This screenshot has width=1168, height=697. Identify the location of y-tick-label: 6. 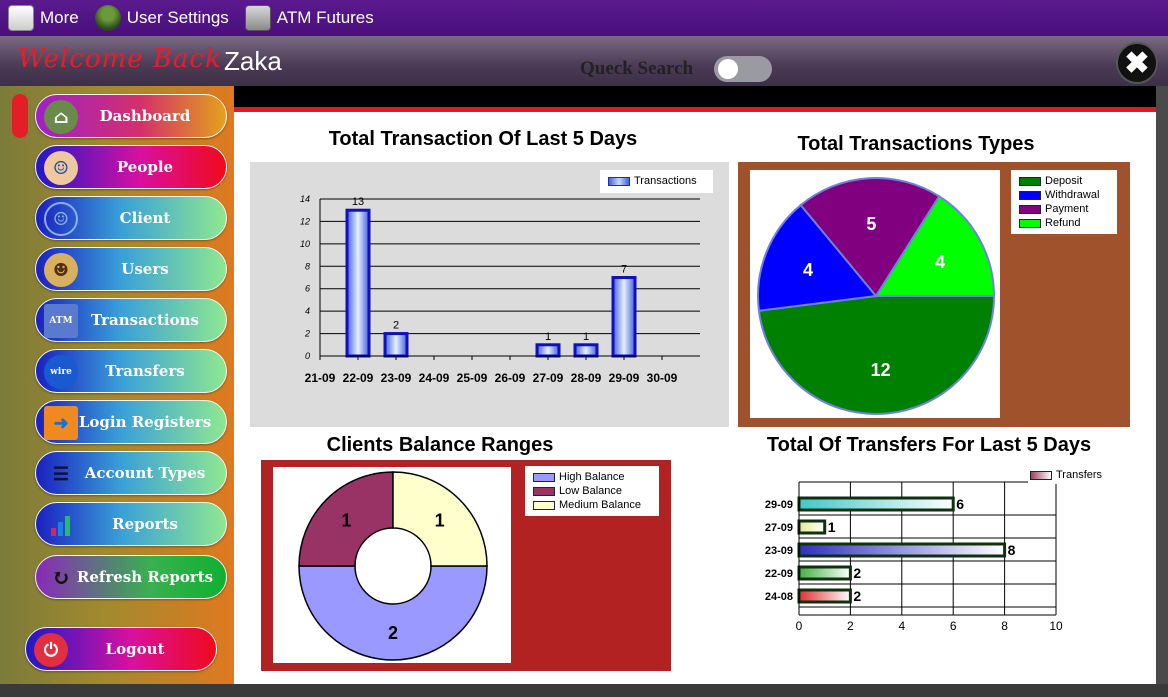
(307, 289).